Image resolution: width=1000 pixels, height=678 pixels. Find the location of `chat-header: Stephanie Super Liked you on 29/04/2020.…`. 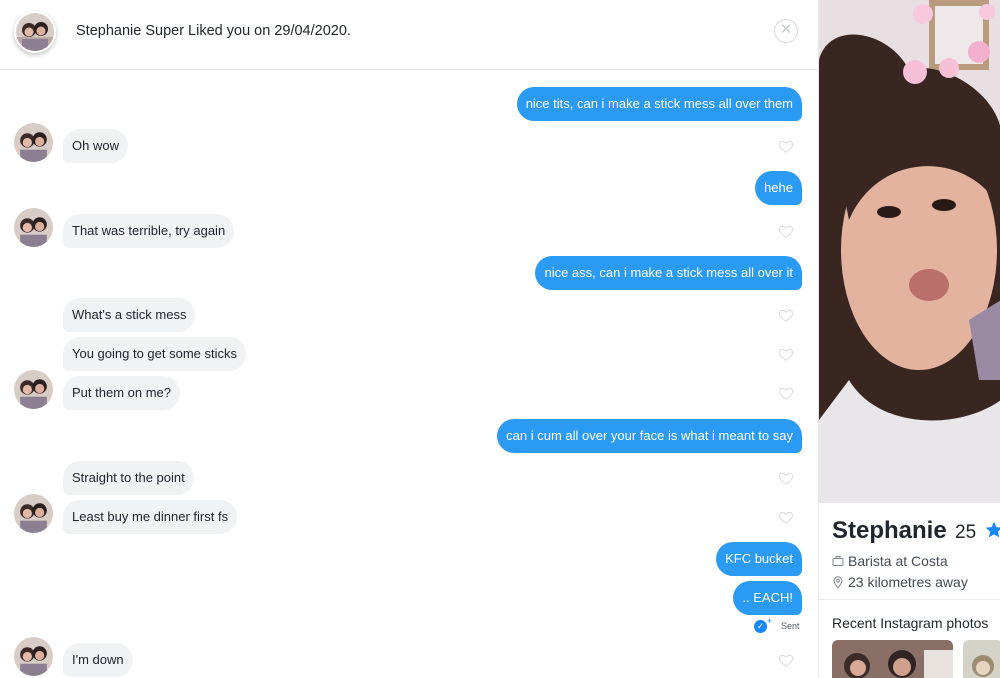

chat-header: Stephanie Super Liked you on 29/04/2020.… is located at coordinates (409, 35).